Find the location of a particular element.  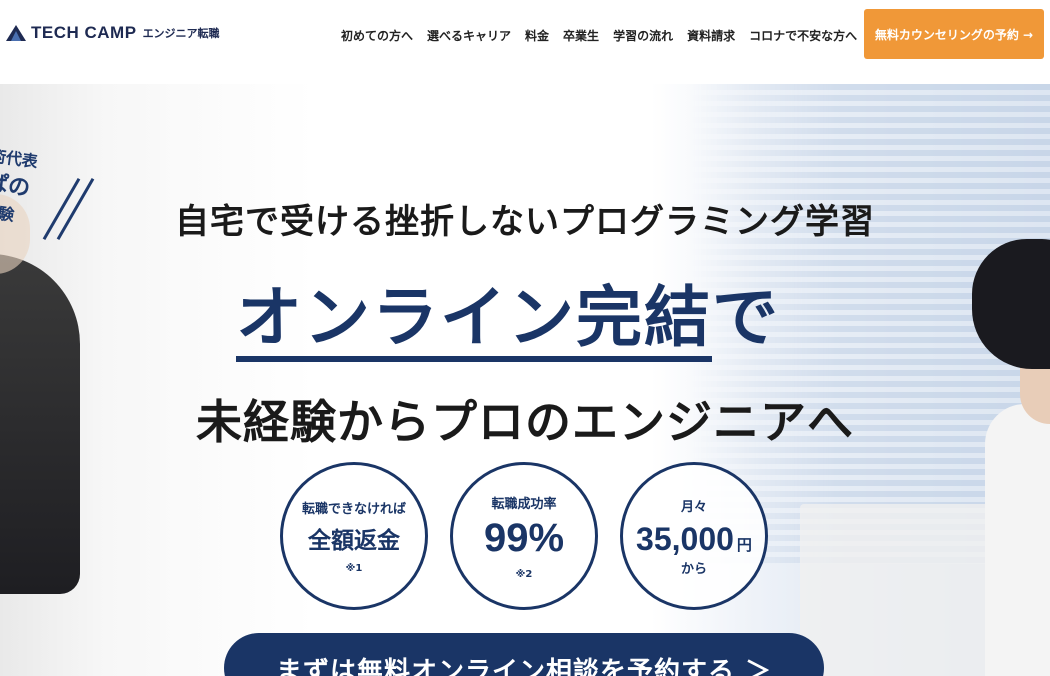

badge-refund-note: ※1 is located at coordinates (354, 568).